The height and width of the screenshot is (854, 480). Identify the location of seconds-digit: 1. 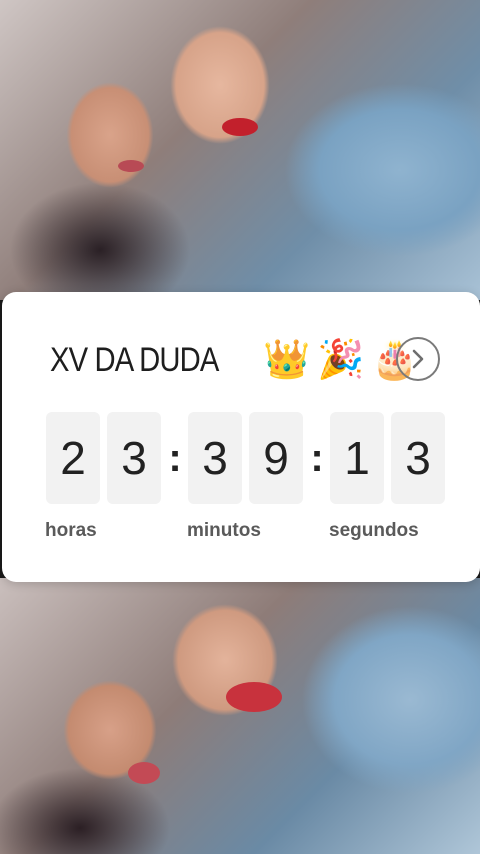
(357, 458).